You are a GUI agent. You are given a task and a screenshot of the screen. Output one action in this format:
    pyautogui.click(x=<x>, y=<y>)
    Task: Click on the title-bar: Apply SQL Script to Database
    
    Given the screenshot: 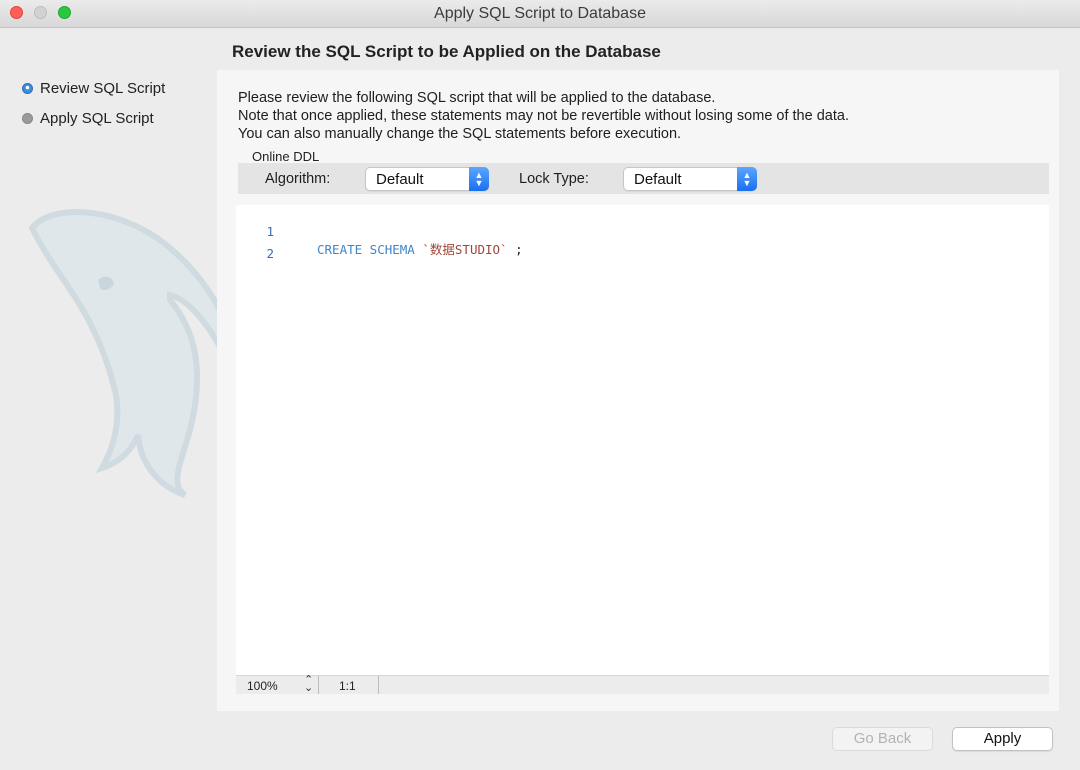 What is the action you would take?
    pyautogui.click(x=540, y=14)
    